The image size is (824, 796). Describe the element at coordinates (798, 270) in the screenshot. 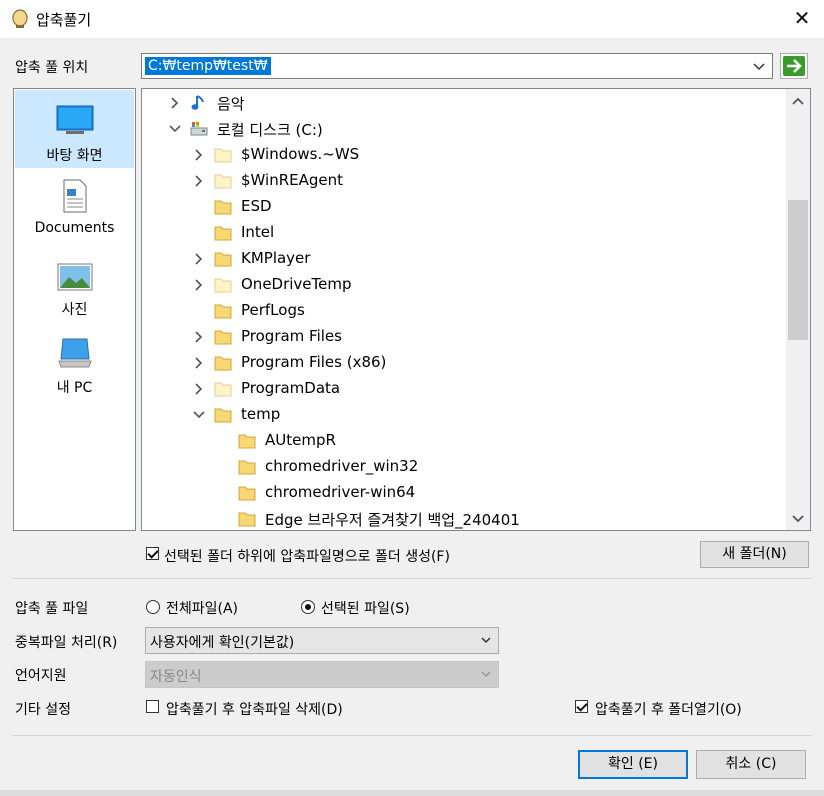

I see `scrollbar-thumb` at that location.